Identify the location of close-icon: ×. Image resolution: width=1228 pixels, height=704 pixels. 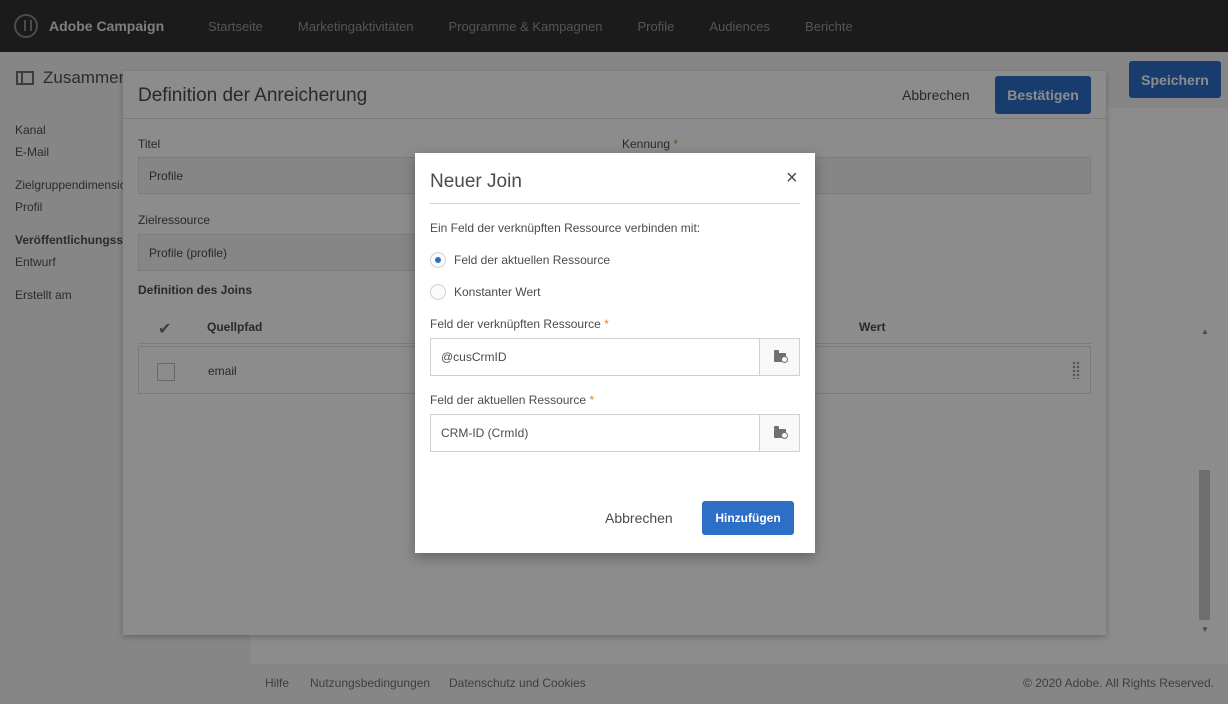
(792, 178).